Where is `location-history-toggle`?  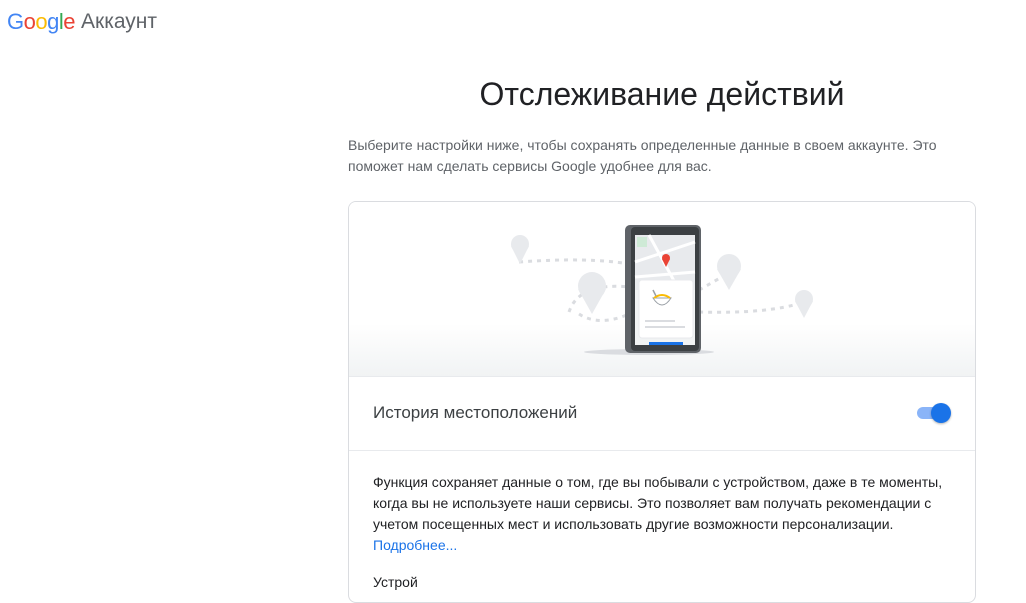 location-history-toggle is located at coordinates (933, 413).